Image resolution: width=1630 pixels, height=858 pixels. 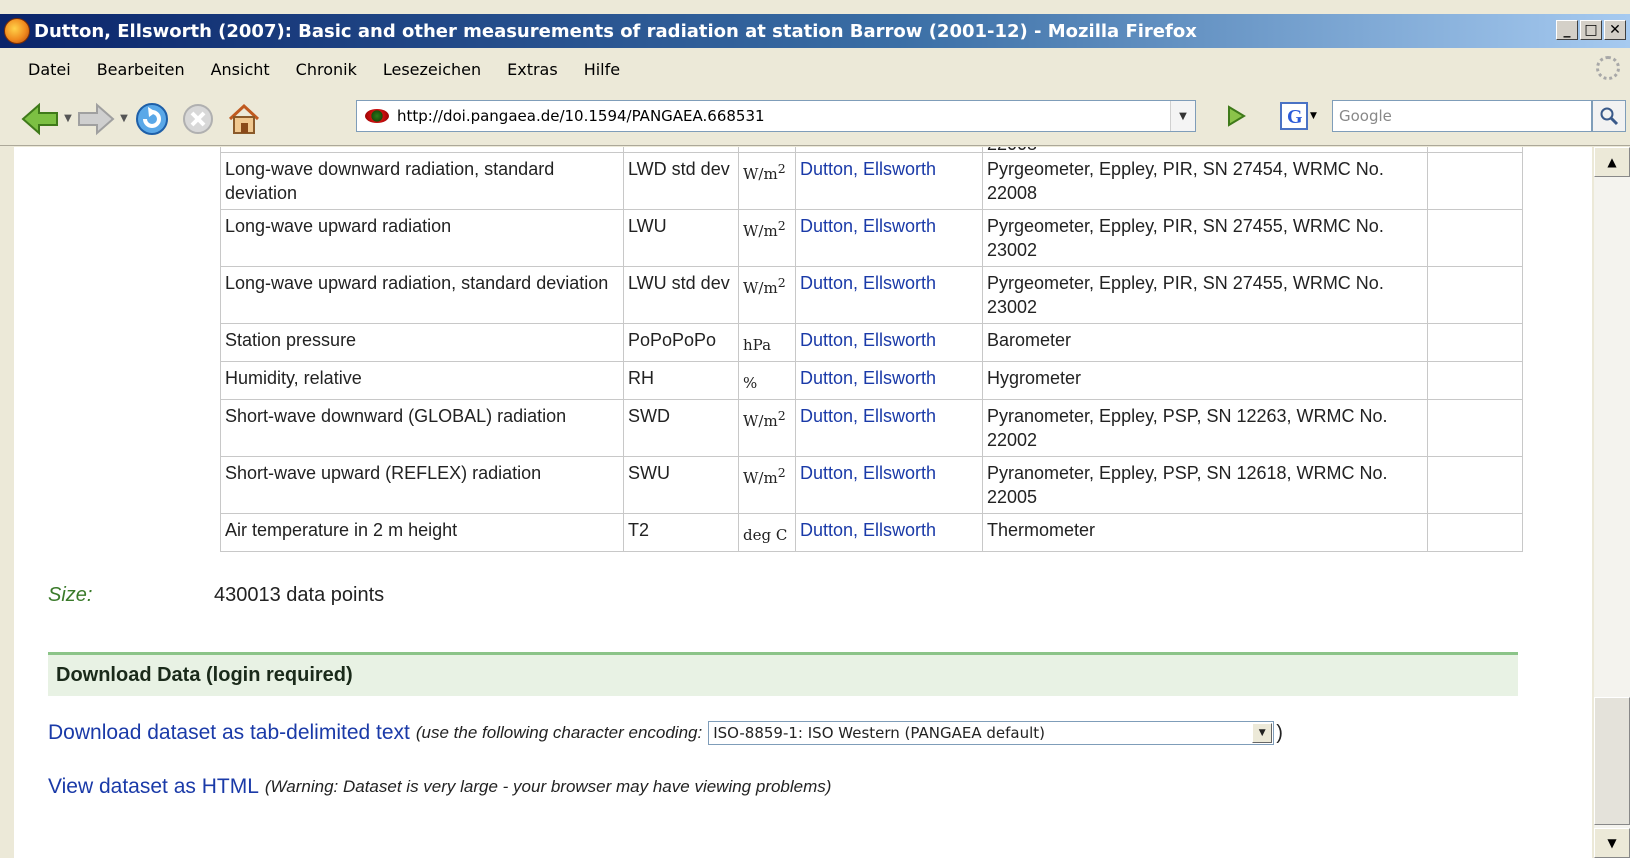 What do you see at coordinates (42, 69) in the screenshot?
I see `menu-datei: Datei` at bounding box center [42, 69].